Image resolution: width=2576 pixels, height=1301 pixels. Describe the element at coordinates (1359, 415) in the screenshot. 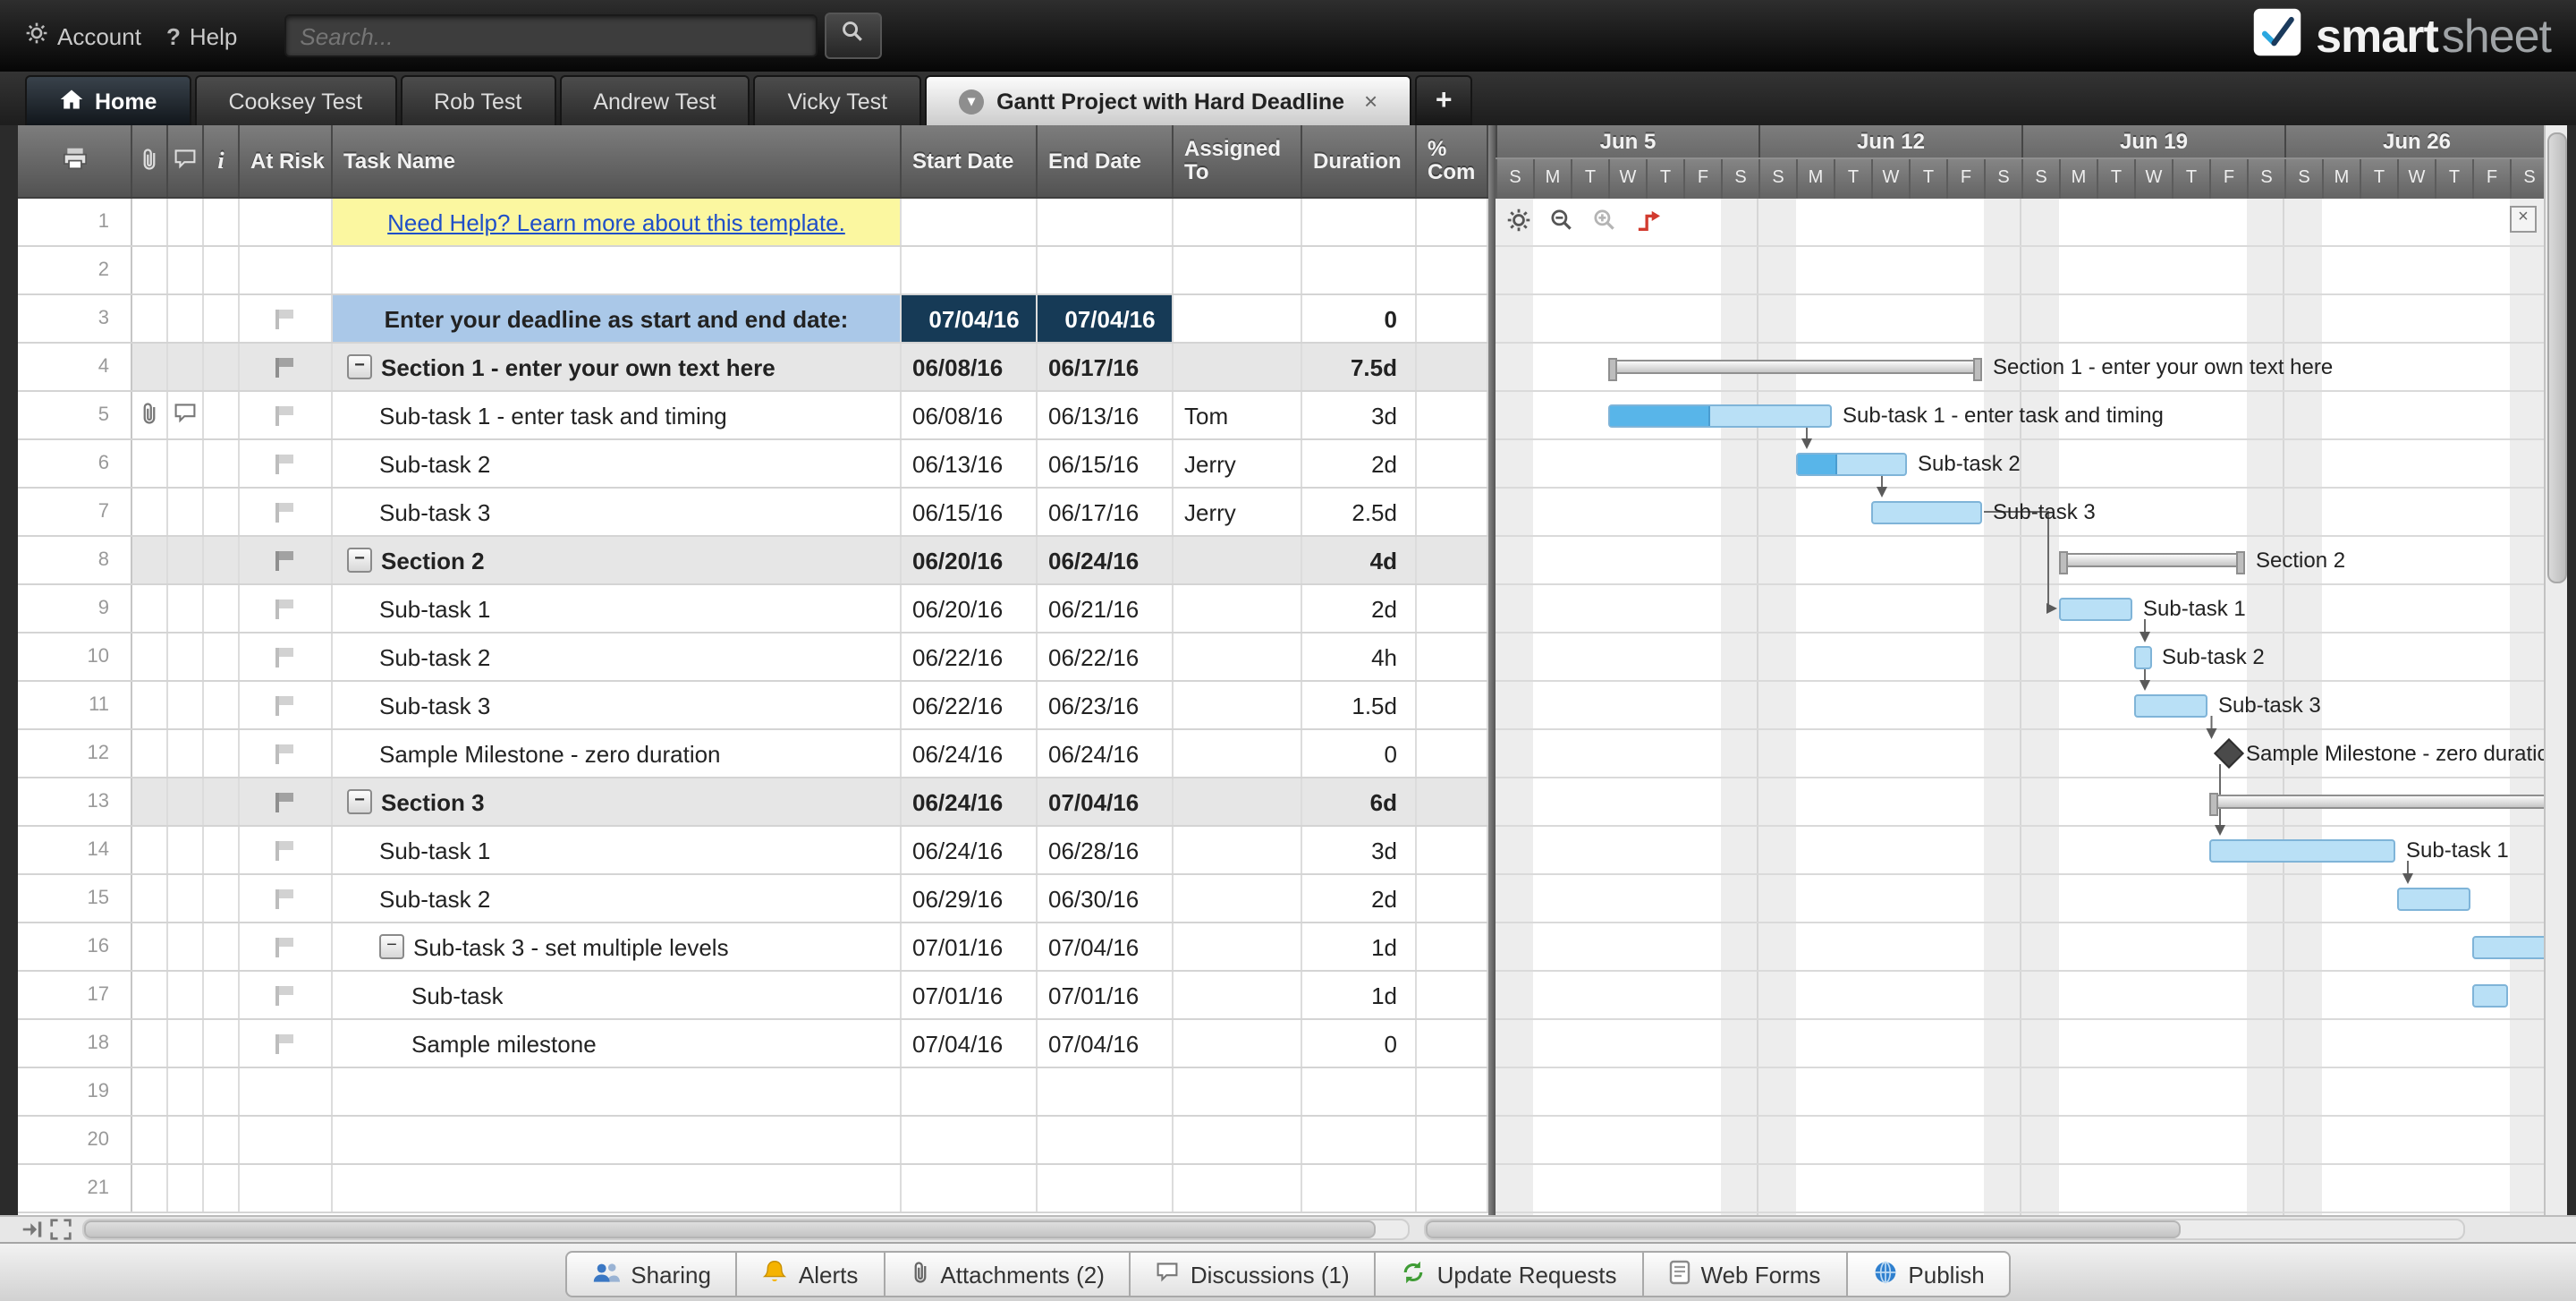

I see `duration-cell: 3d` at that location.